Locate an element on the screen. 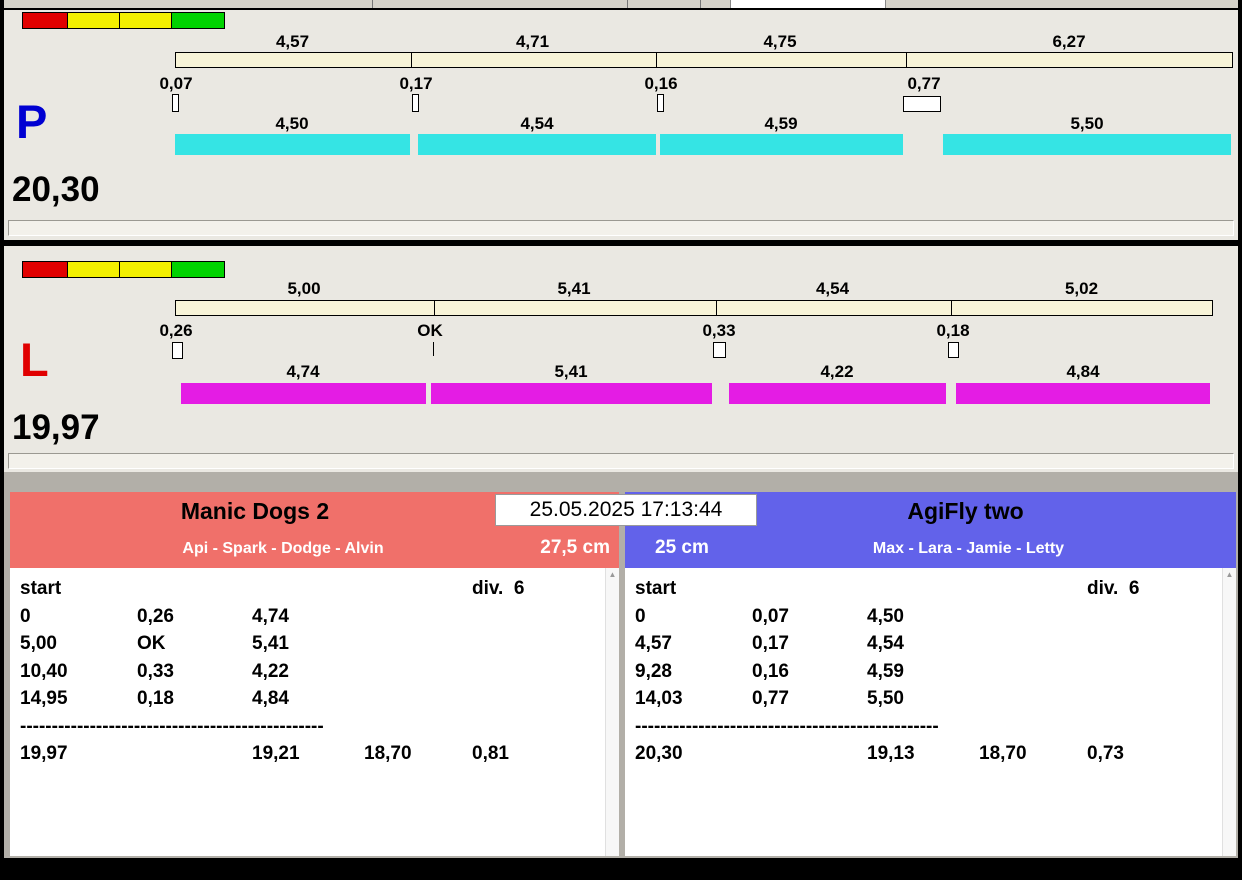  leg-time-label: 5,41 is located at coordinates (571, 371).